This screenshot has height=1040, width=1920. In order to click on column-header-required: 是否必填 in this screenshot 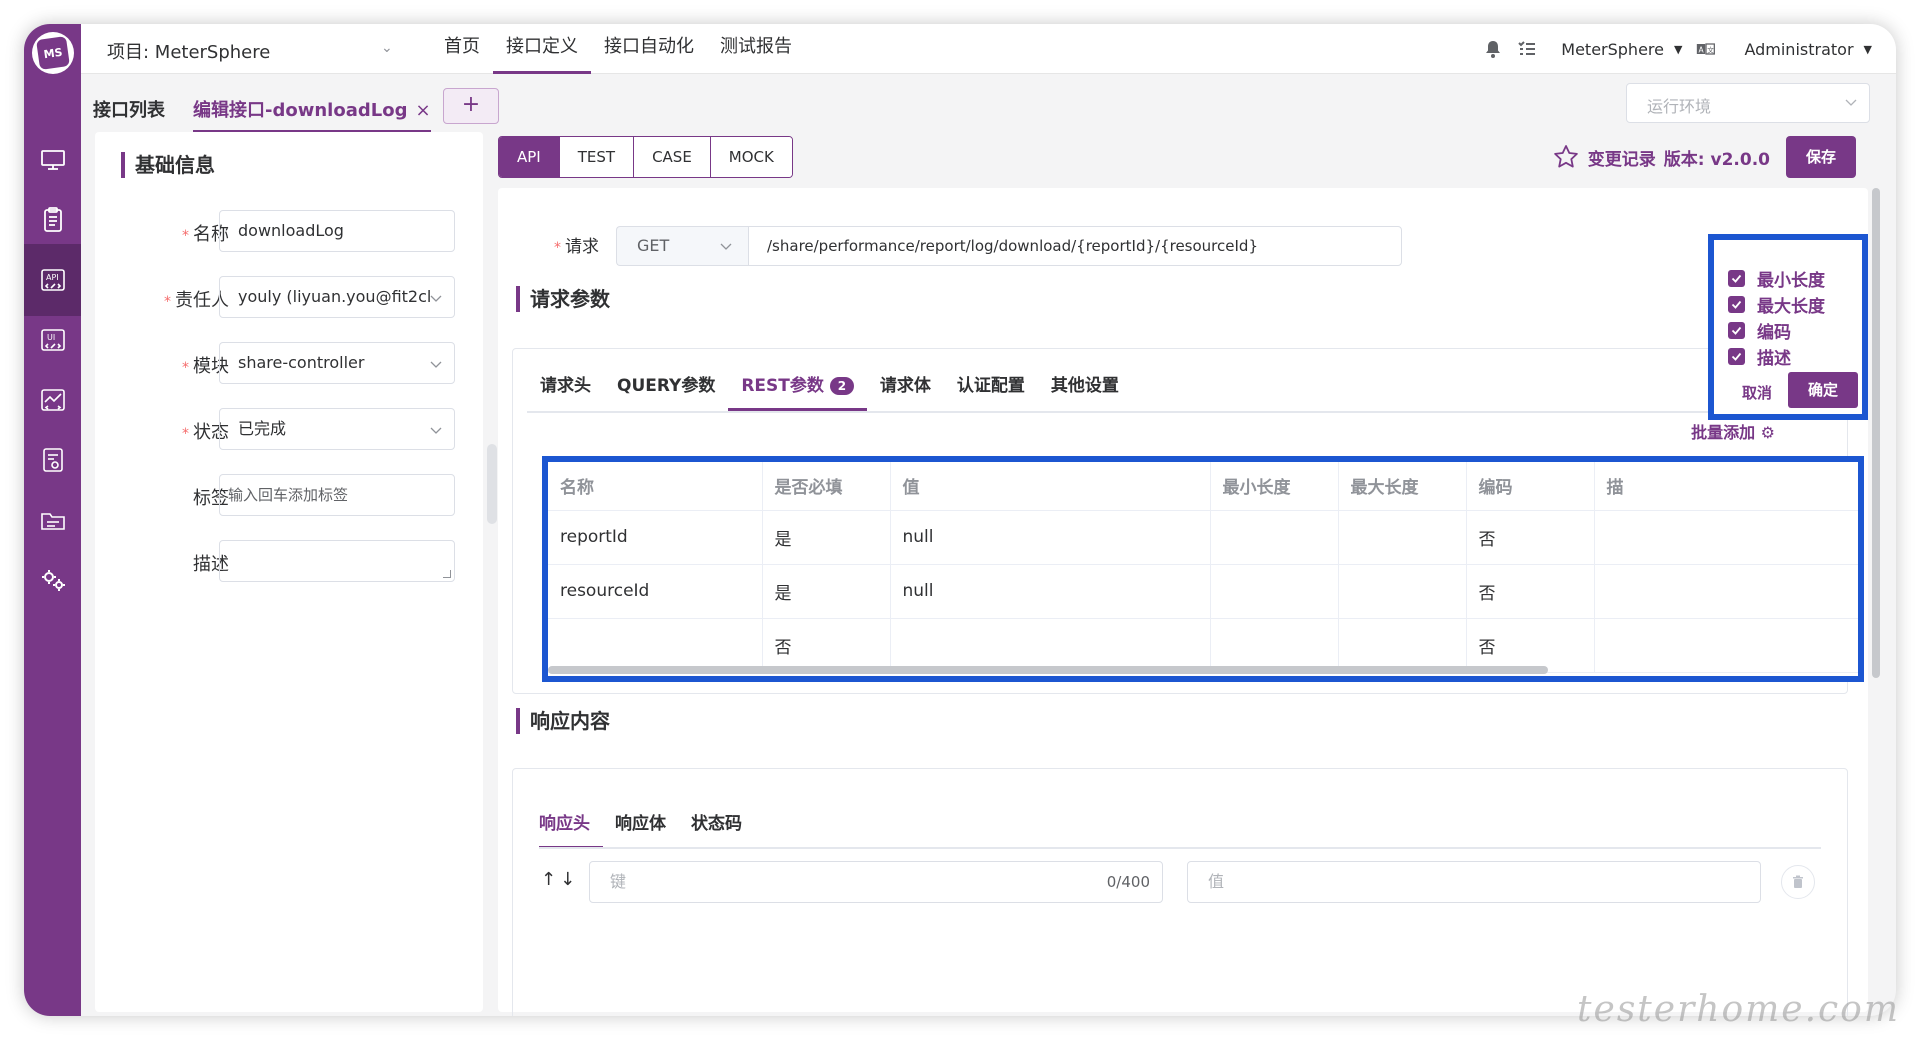, I will do `click(826, 486)`.